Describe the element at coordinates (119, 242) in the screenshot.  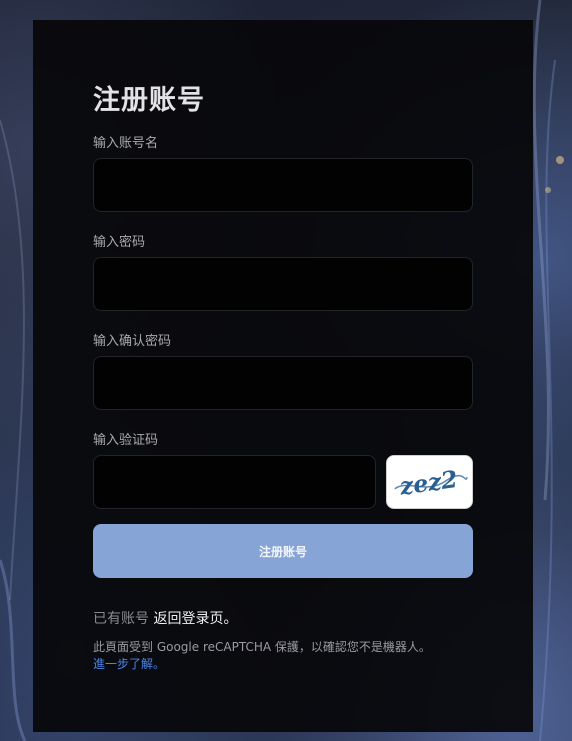
I see `password-label: 输入密码` at that location.